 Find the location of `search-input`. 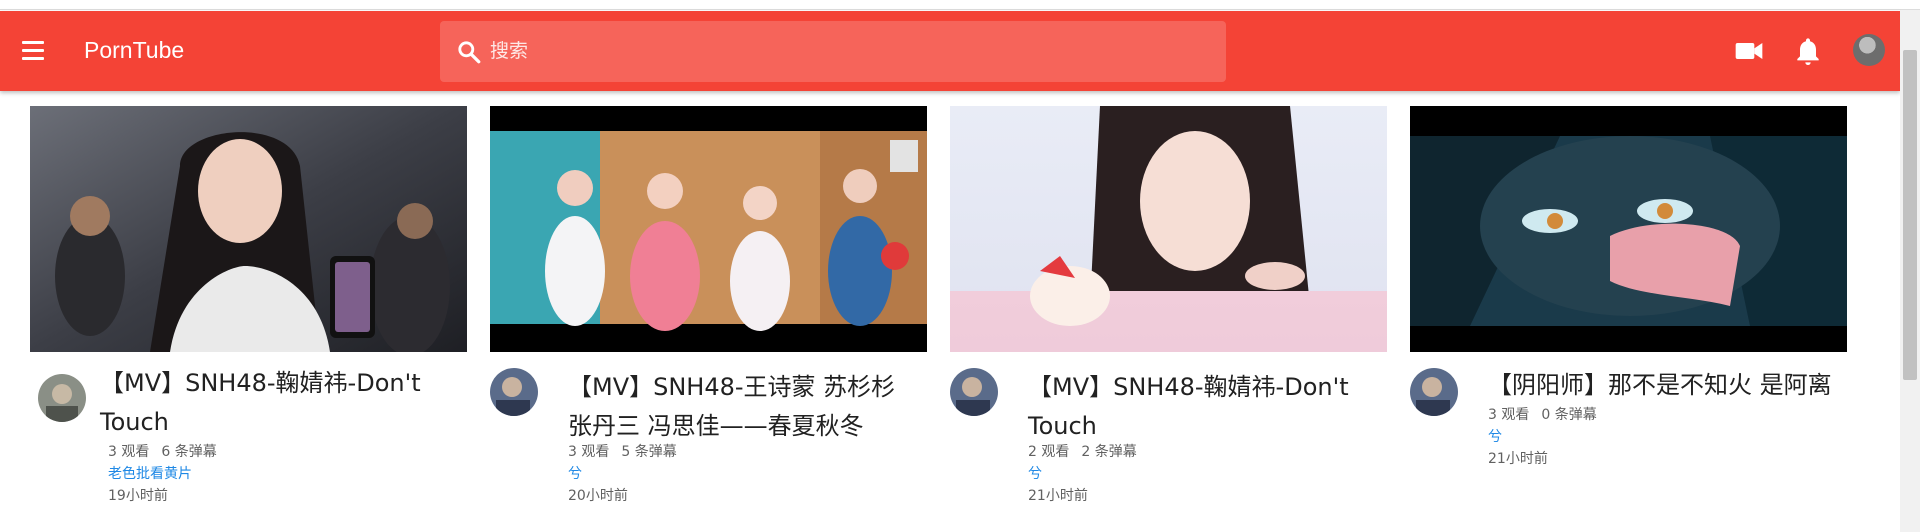

search-input is located at coordinates (840, 51).